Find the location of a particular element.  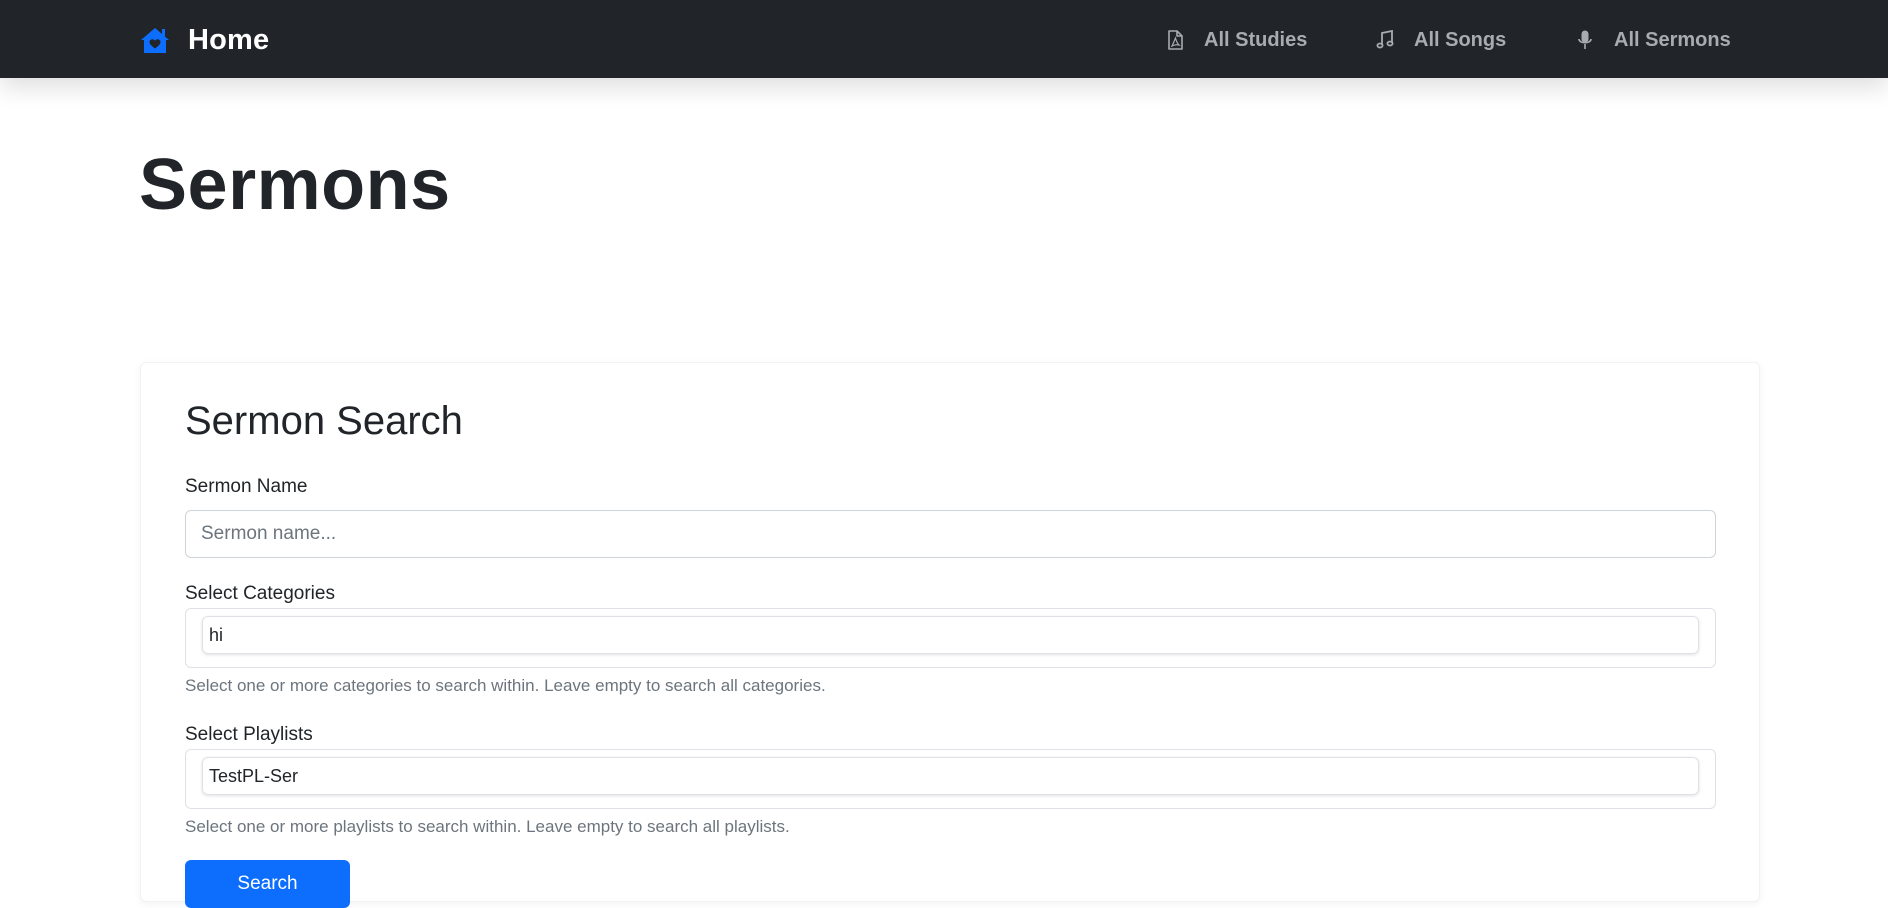

sermon-name-label: Sermon Name is located at coordinates (246, 486).